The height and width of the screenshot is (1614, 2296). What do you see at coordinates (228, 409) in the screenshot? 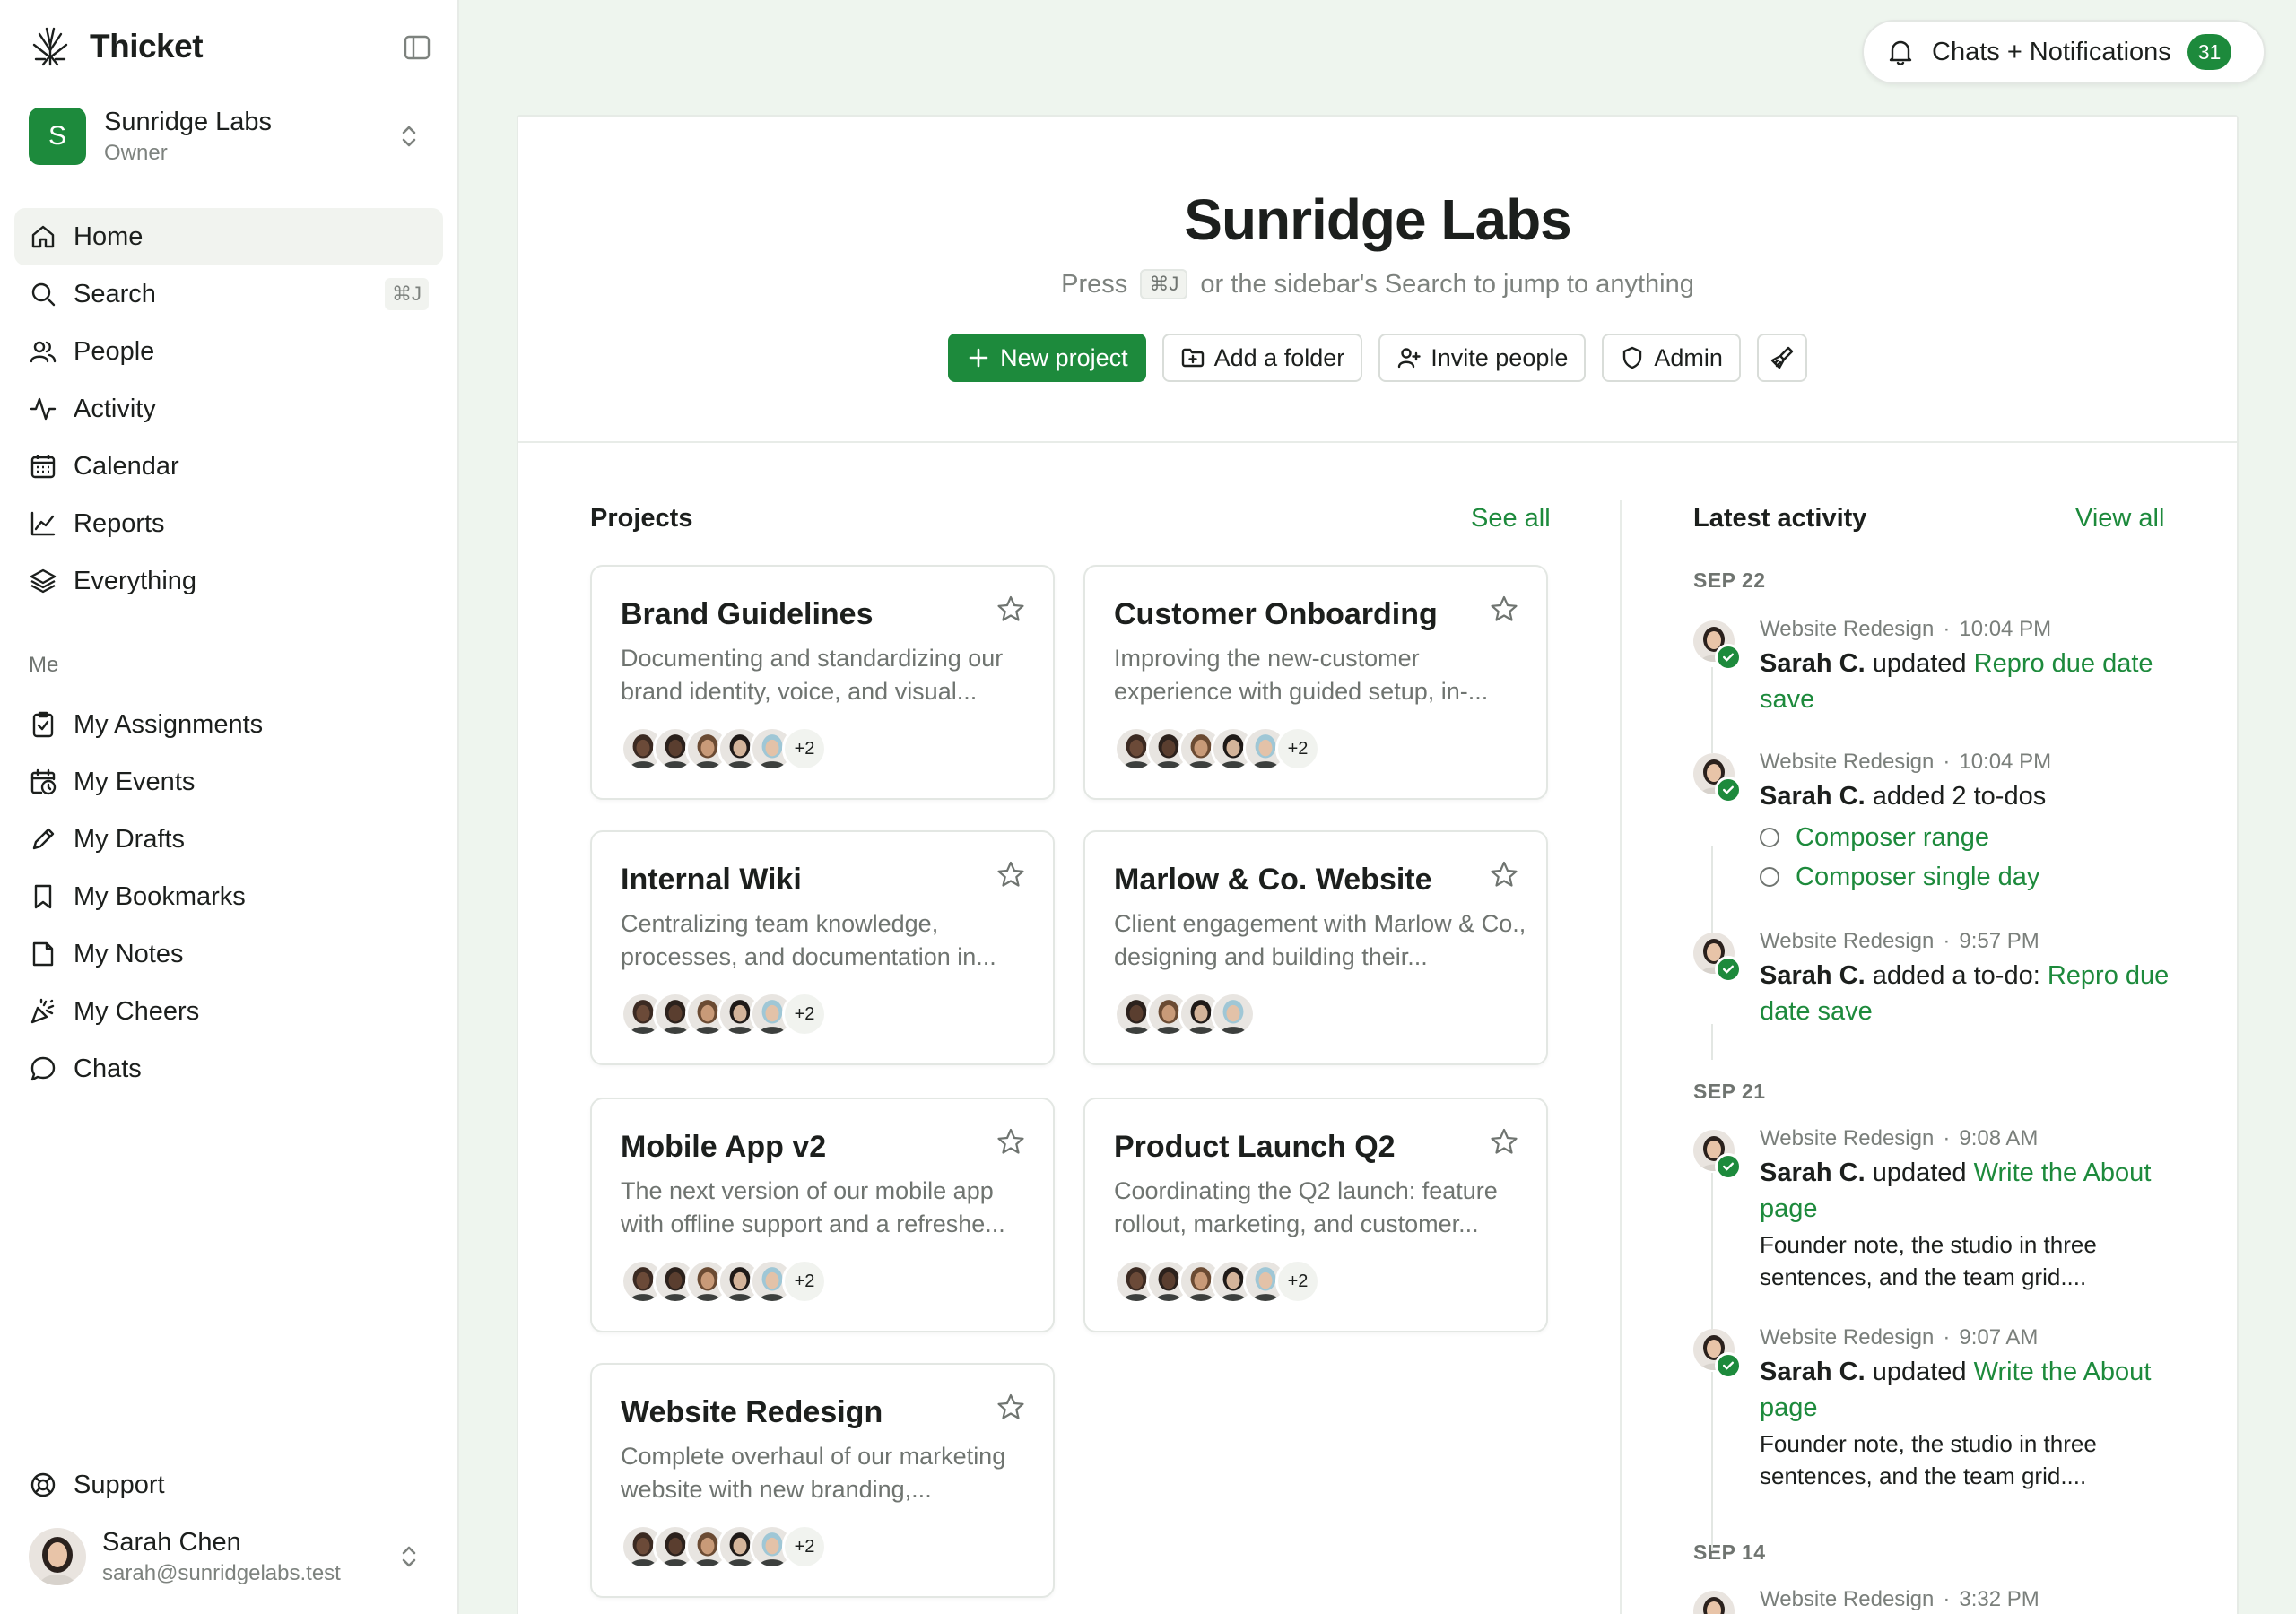
I see `nav-item-activity: Activity` at bounding box center [228, 409].